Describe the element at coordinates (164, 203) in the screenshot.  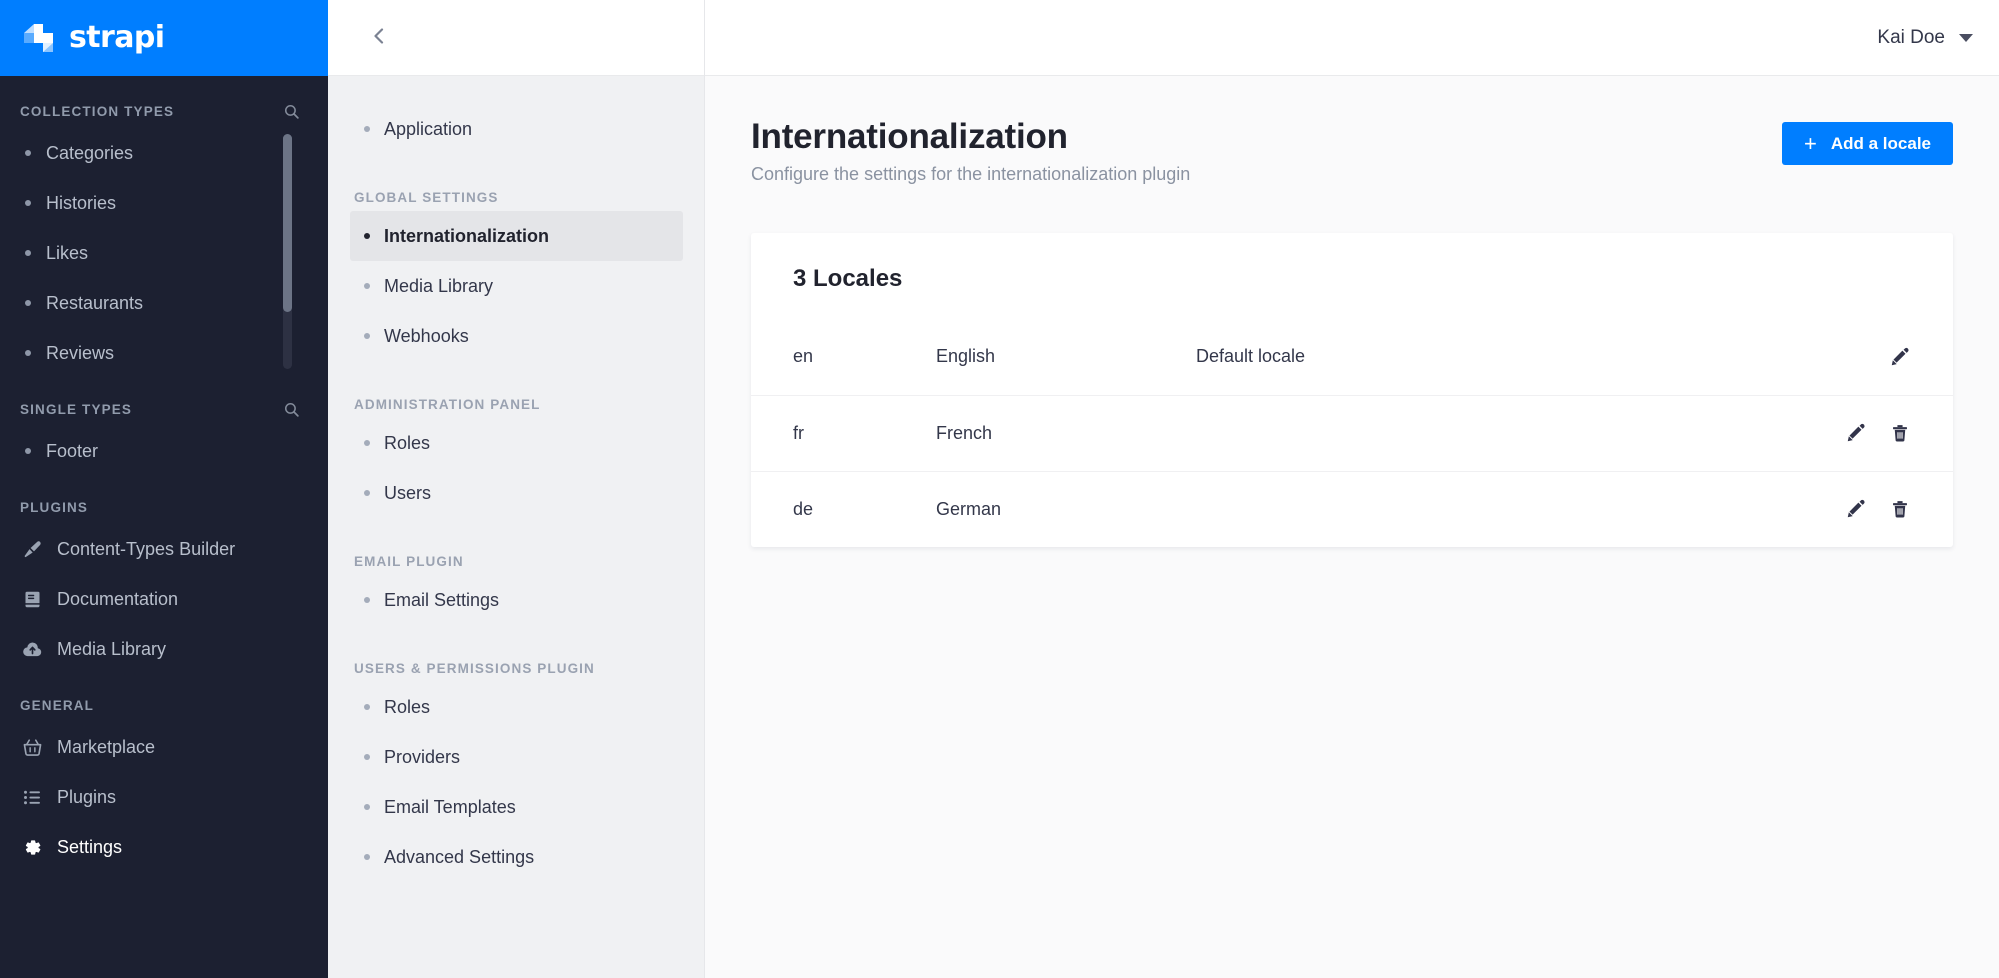
I see `sidebar-item-histories: Histories` at that location.